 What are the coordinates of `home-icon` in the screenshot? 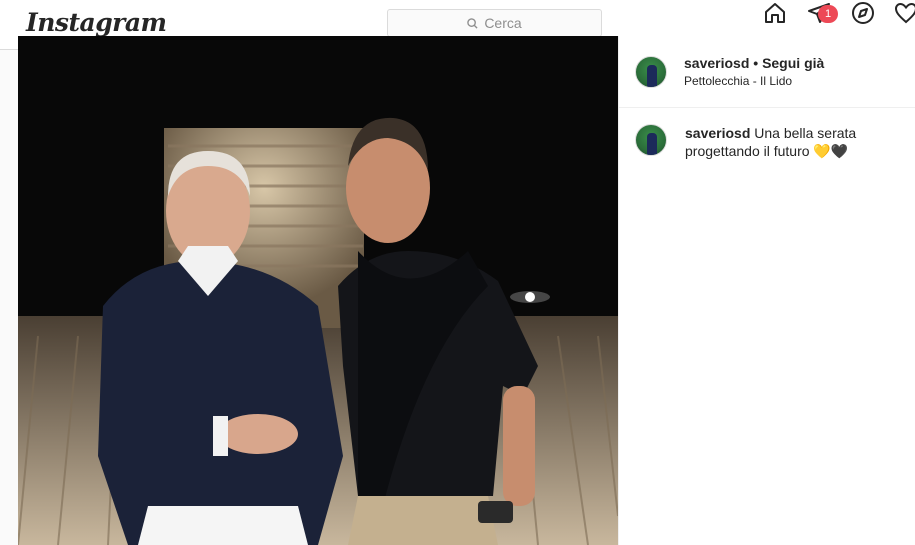 It's located at (775, 13).